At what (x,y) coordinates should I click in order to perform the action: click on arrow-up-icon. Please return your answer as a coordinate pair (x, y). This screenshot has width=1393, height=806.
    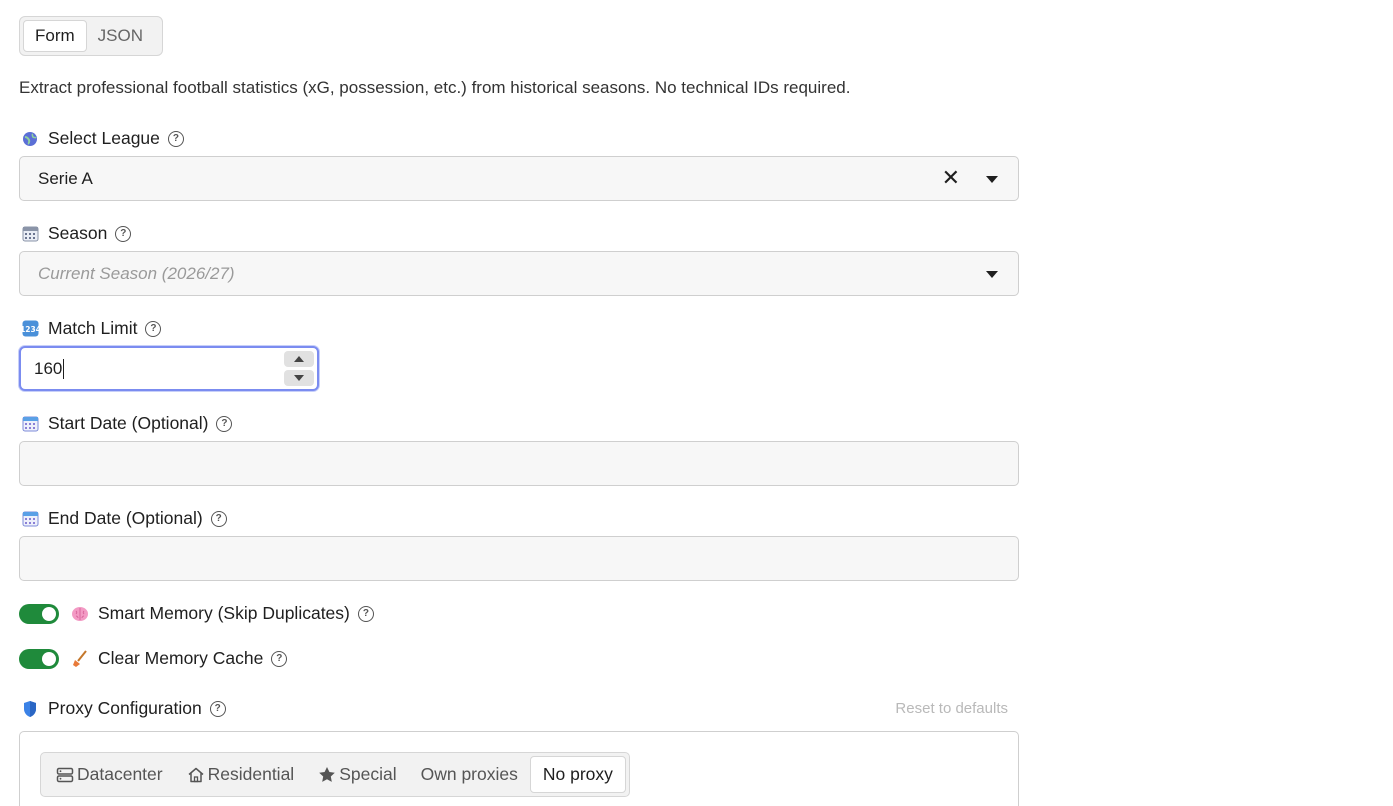
    Looking at the image, I should click on (299, 359).